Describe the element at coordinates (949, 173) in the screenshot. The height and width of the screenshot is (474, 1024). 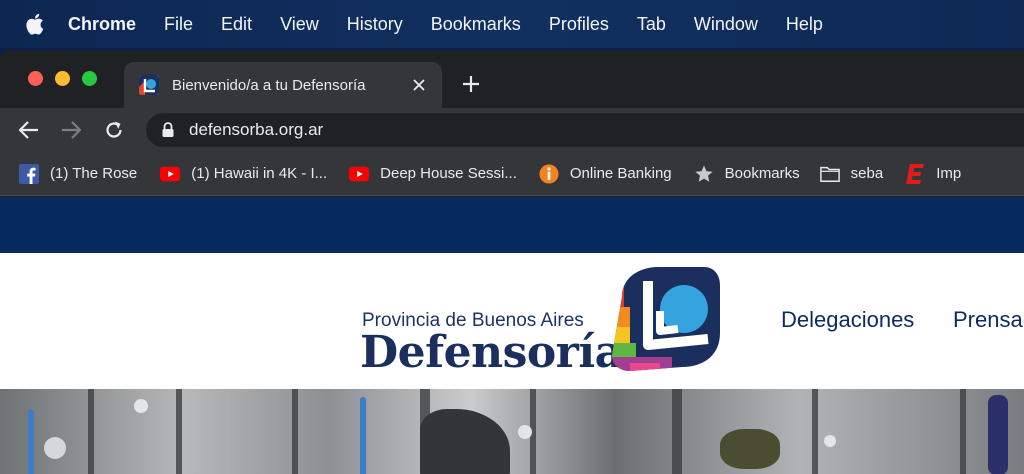
I see `bookmark-label: Imp` at that location.